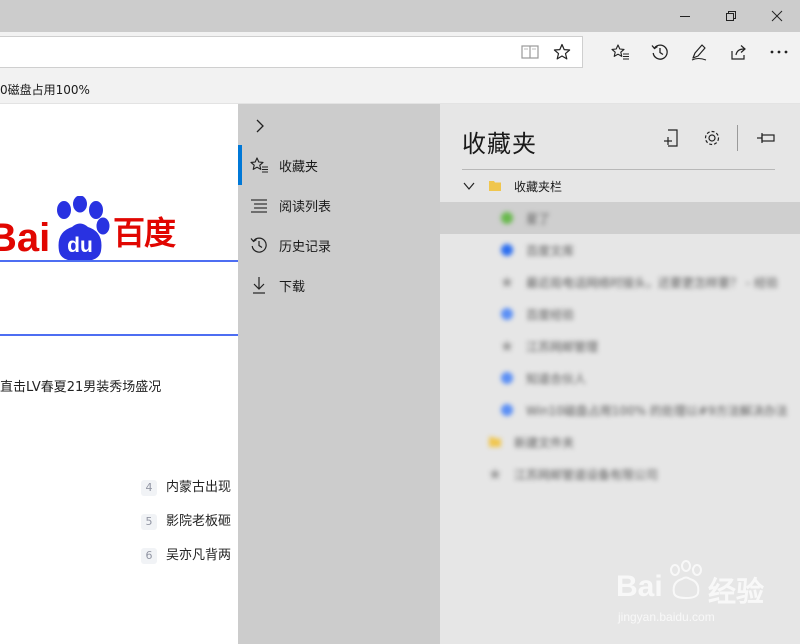 The image size is (800, 644). I want to click on favorites-bar: 0磁盘占用100%, so click(400, 88).